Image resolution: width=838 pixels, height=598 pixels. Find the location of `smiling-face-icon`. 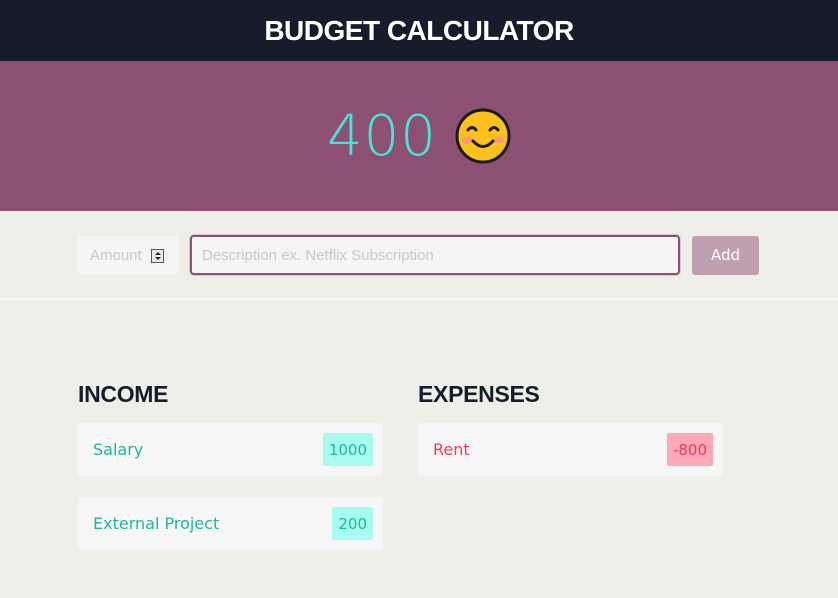

smiling-face-icon is located at coordinates (483, 136).